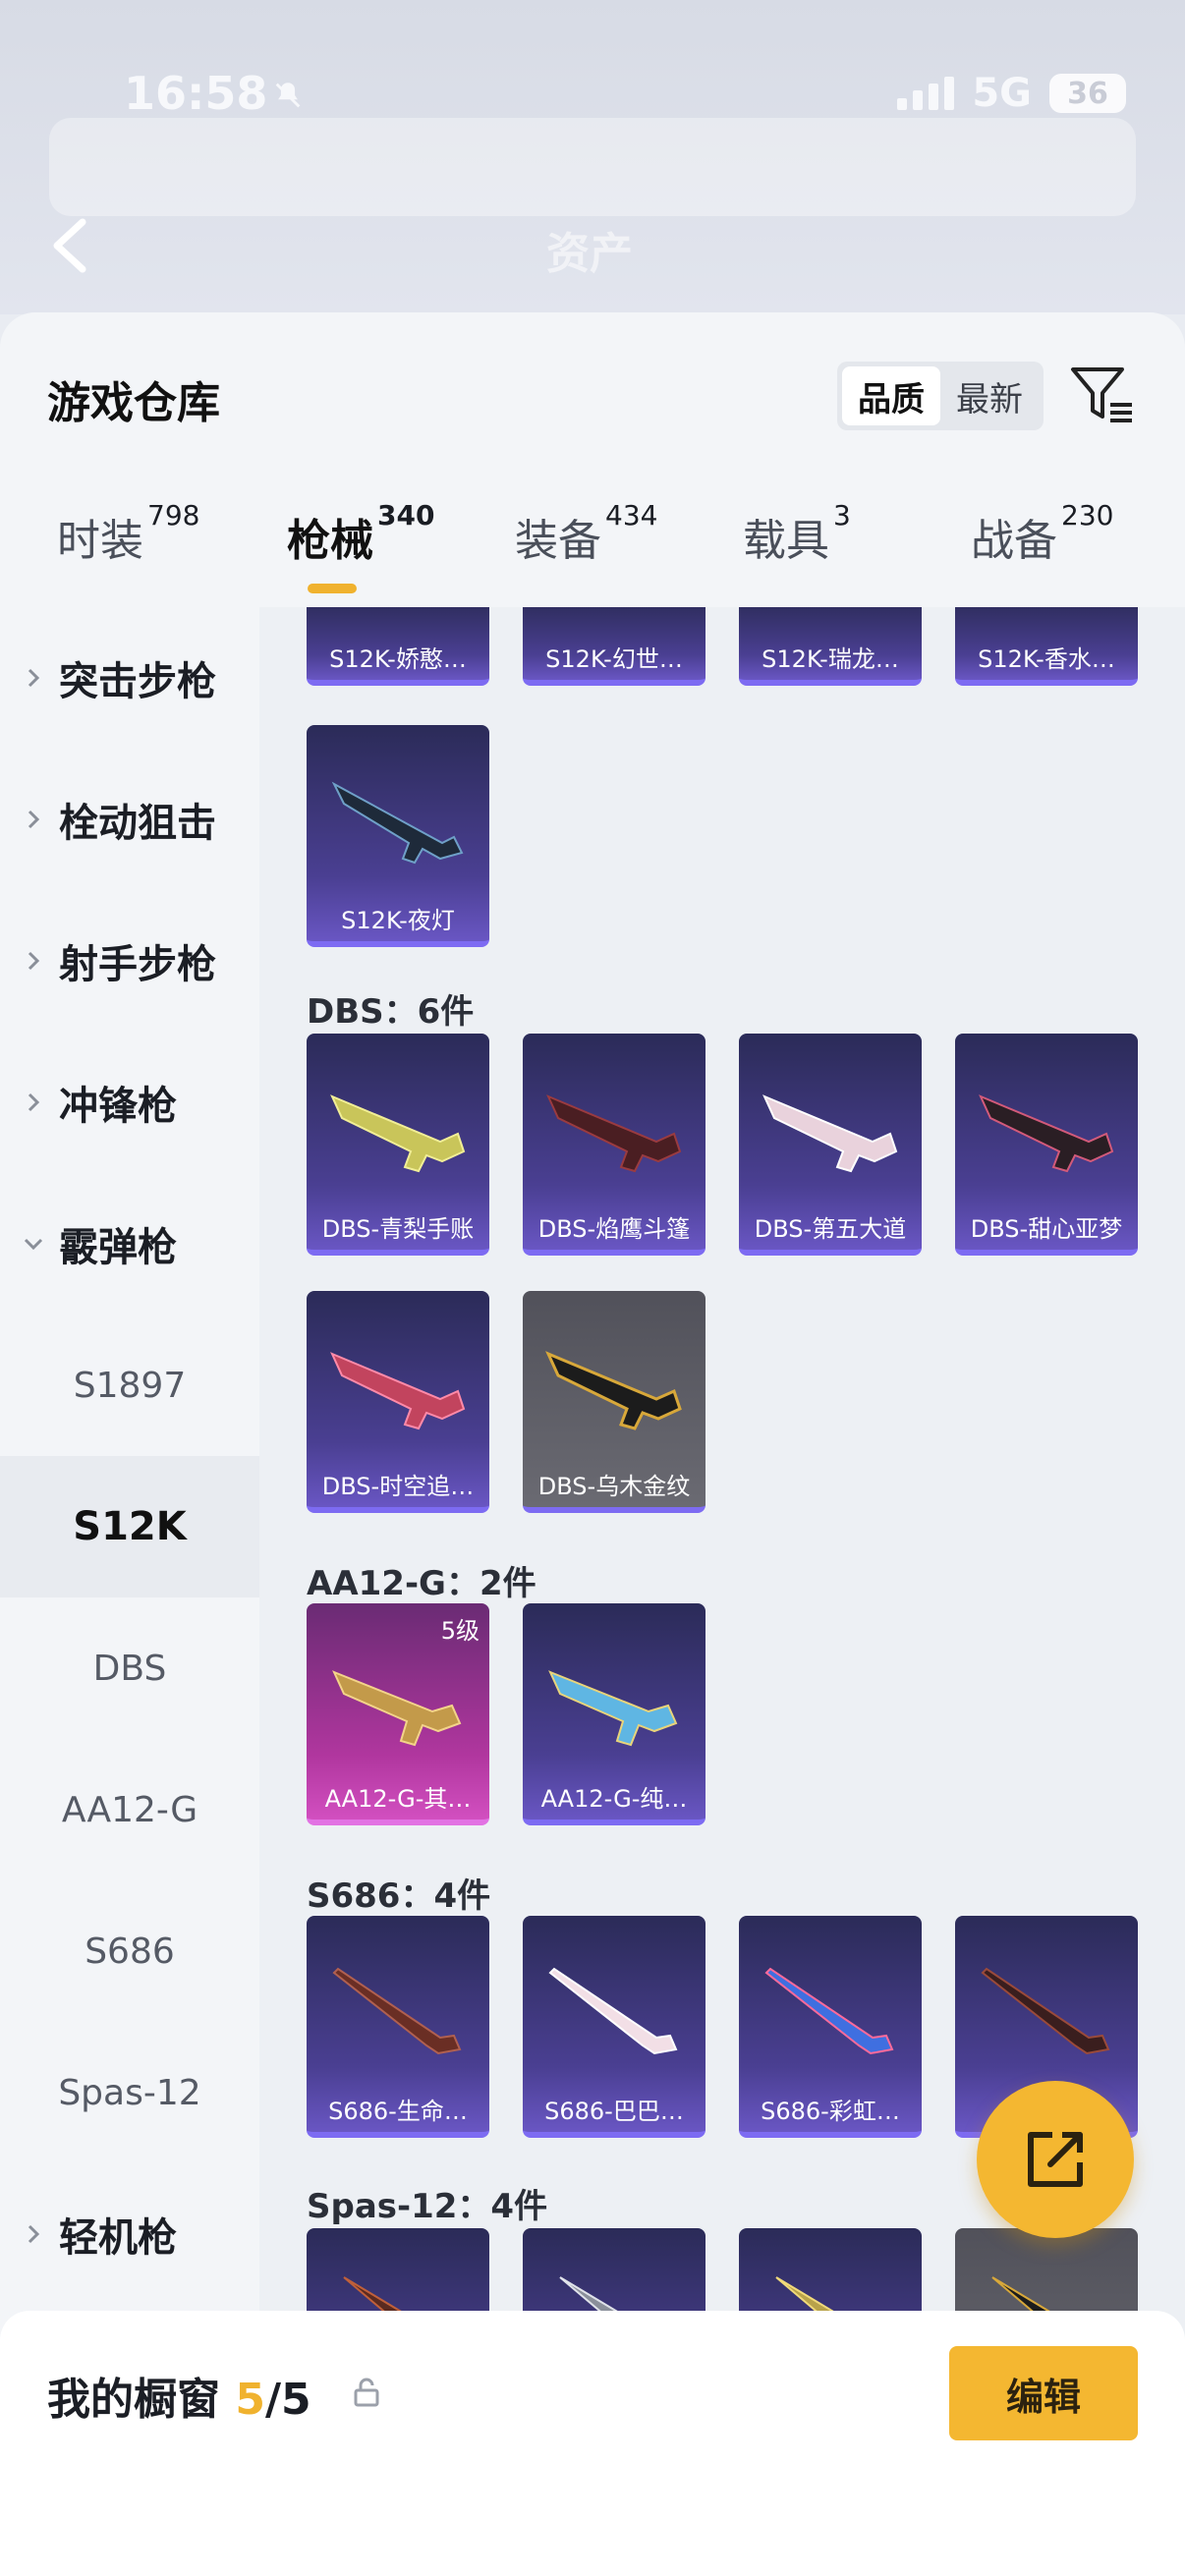  What do you see at coordinates (333, 588) in the screenshot?
I see `active-tab-indicator` at bounding box center [333, 588].